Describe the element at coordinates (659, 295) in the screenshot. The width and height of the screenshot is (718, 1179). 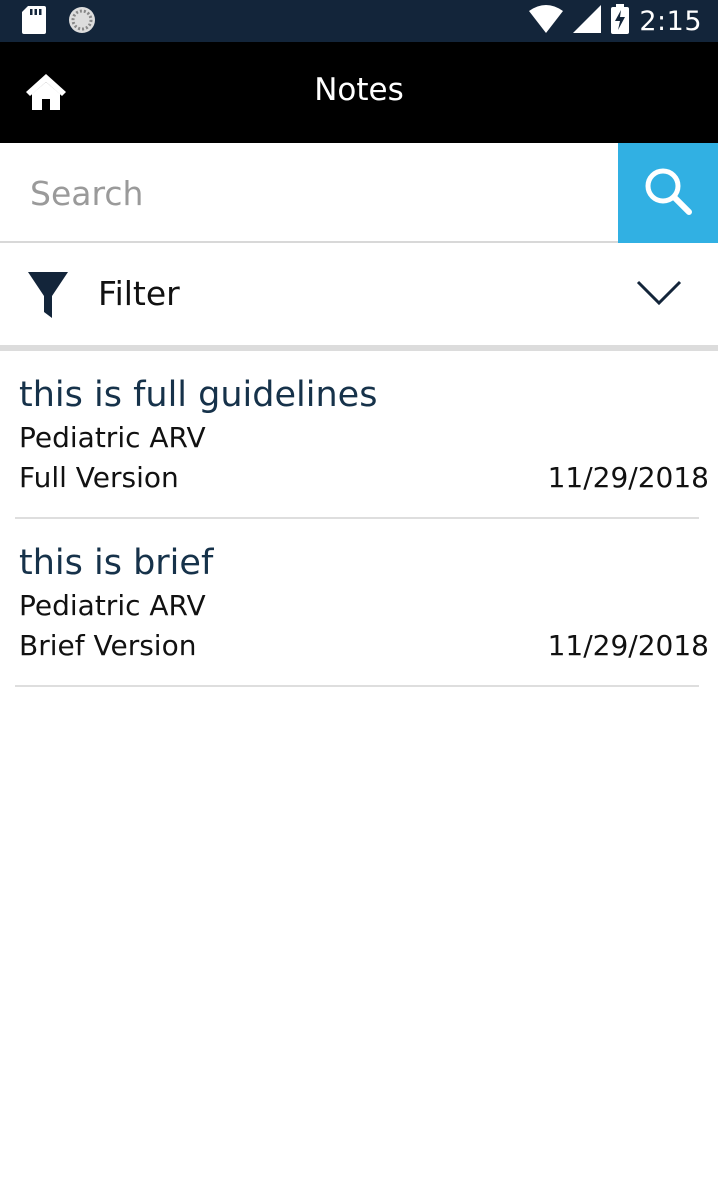
I see `chevron-down-icon` at that location.